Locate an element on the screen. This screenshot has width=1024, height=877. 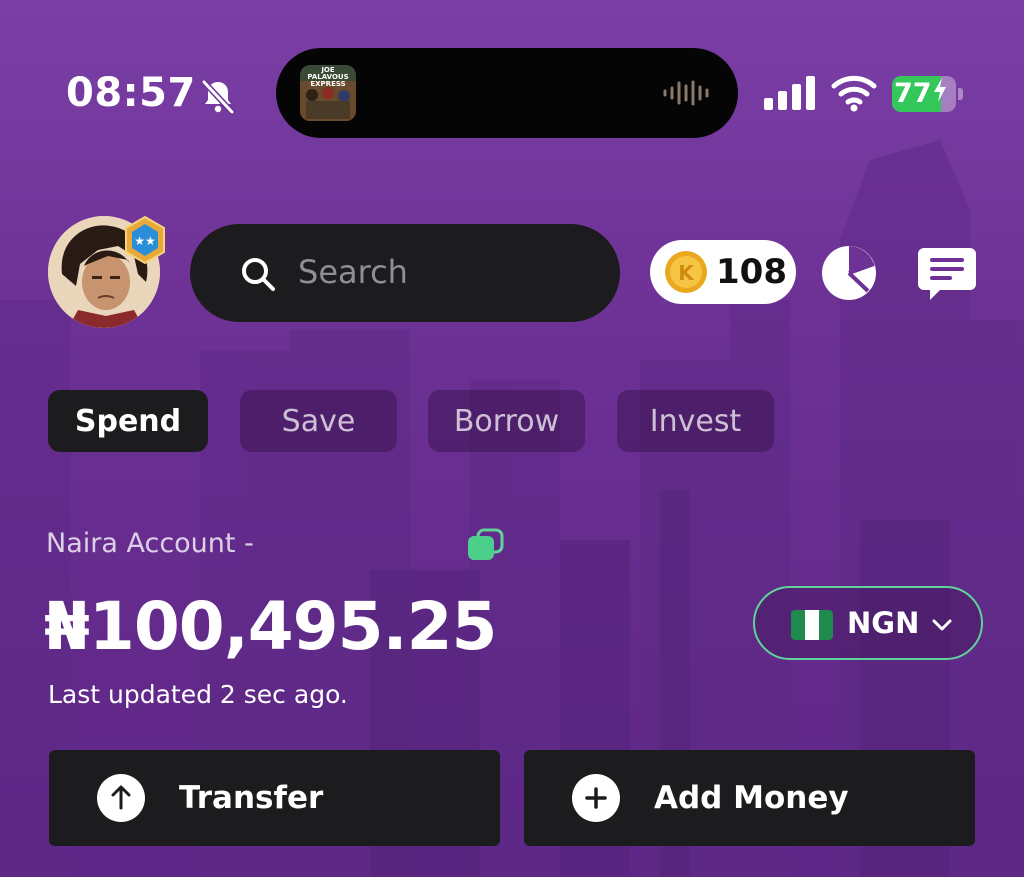
album-art: JOE PALAVOUS EXPRESS is located at coordinates (328, 93).